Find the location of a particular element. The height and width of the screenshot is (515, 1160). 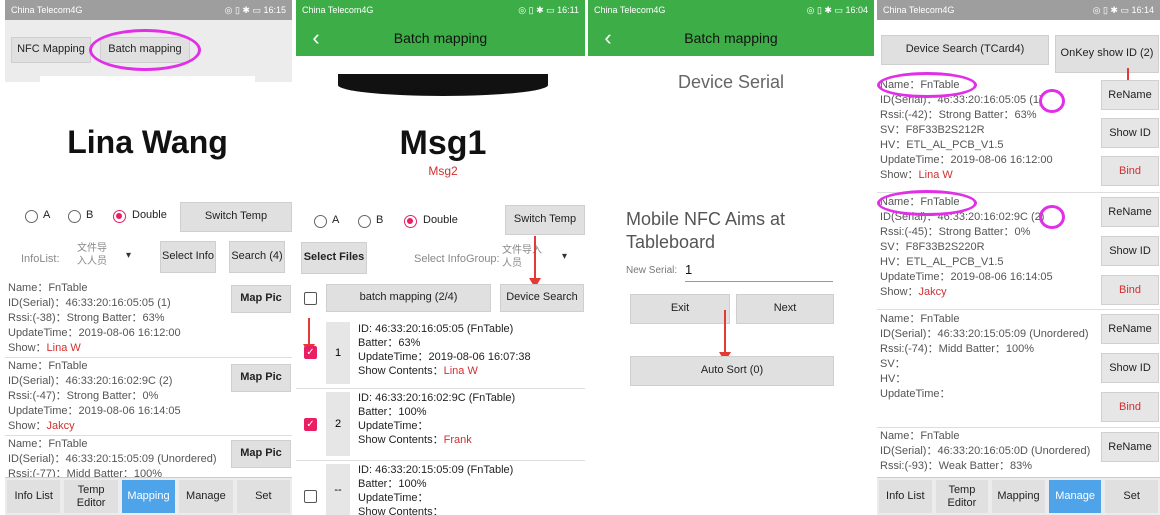

tag-preview: Lina Wang is located at coordinates (147, 135).